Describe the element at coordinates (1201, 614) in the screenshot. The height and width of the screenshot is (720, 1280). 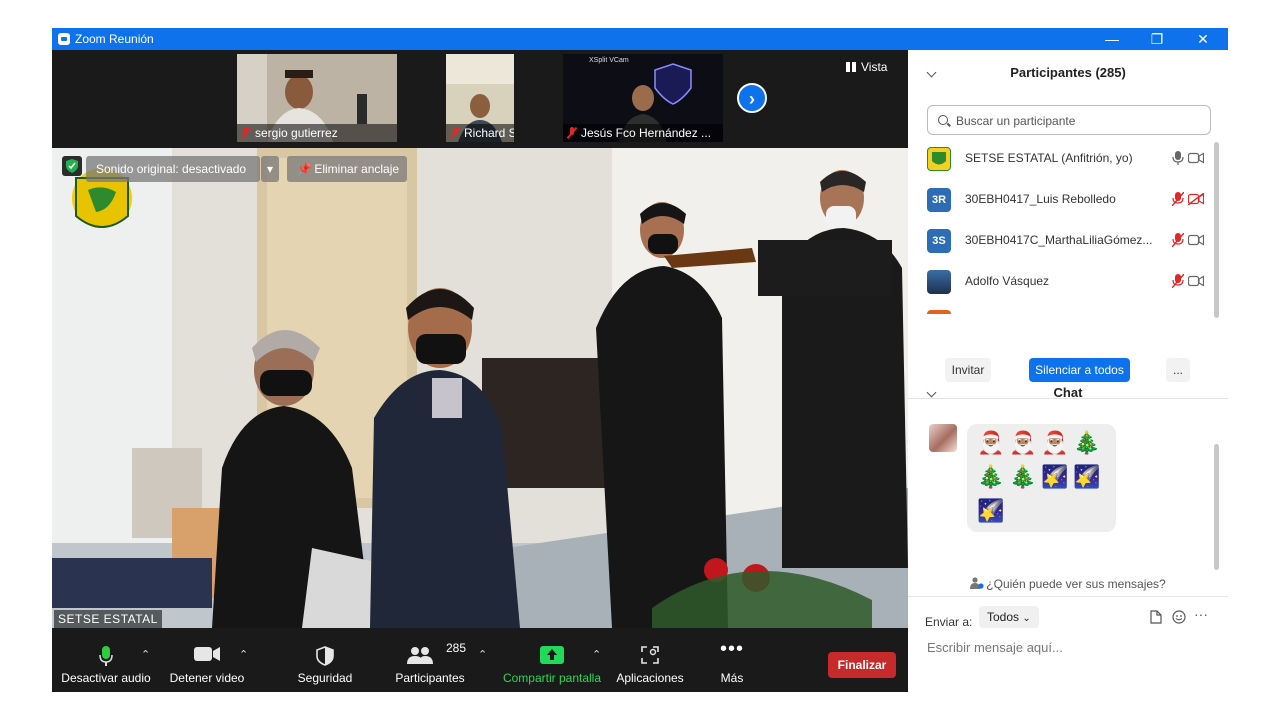
I see `chat-more-icon: ···` at that location.